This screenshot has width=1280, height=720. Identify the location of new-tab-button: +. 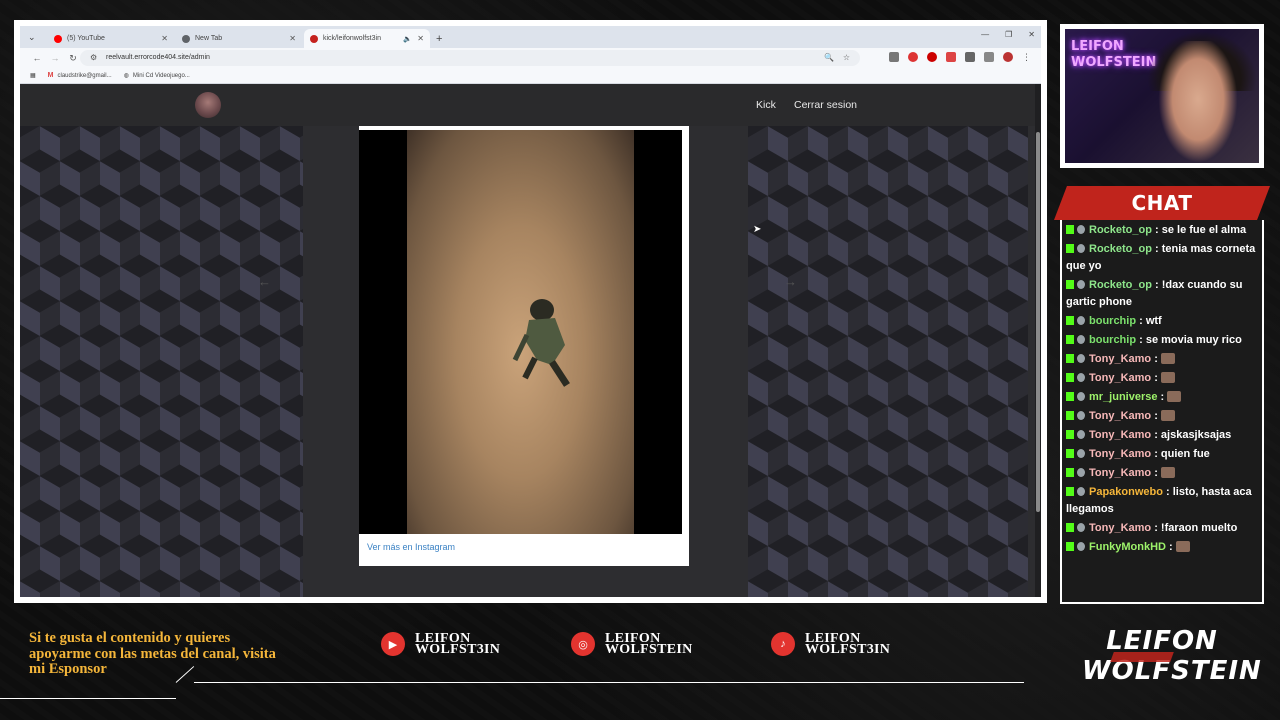
(439, 39).